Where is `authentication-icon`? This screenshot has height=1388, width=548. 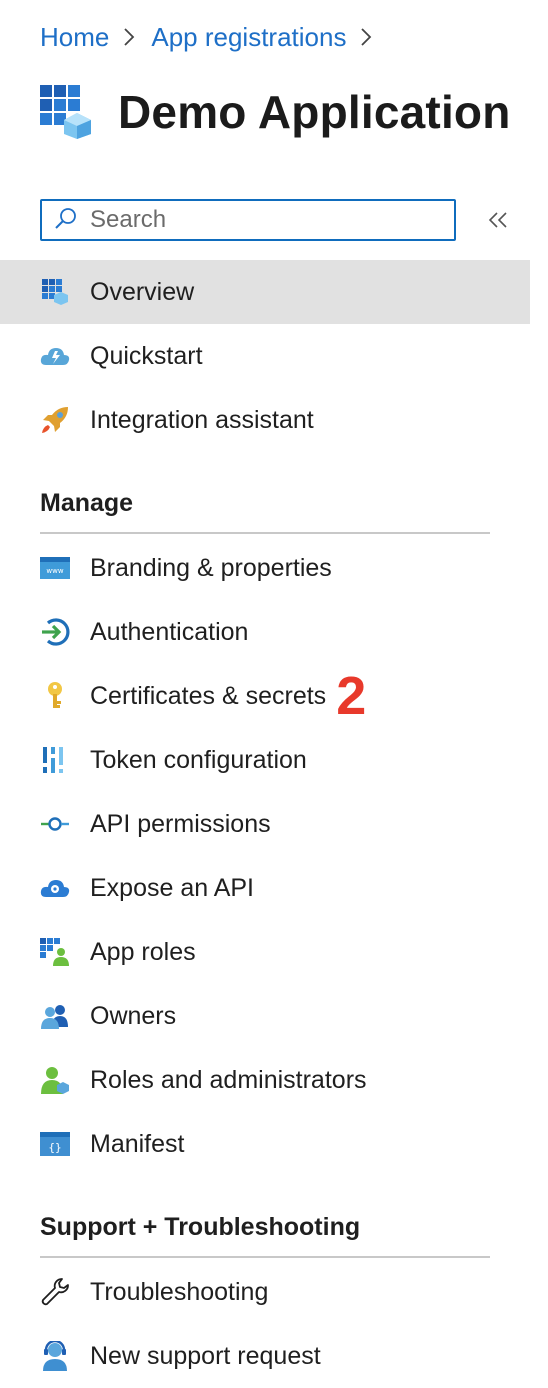
authentication-icon is located at coordinates (55, 632).